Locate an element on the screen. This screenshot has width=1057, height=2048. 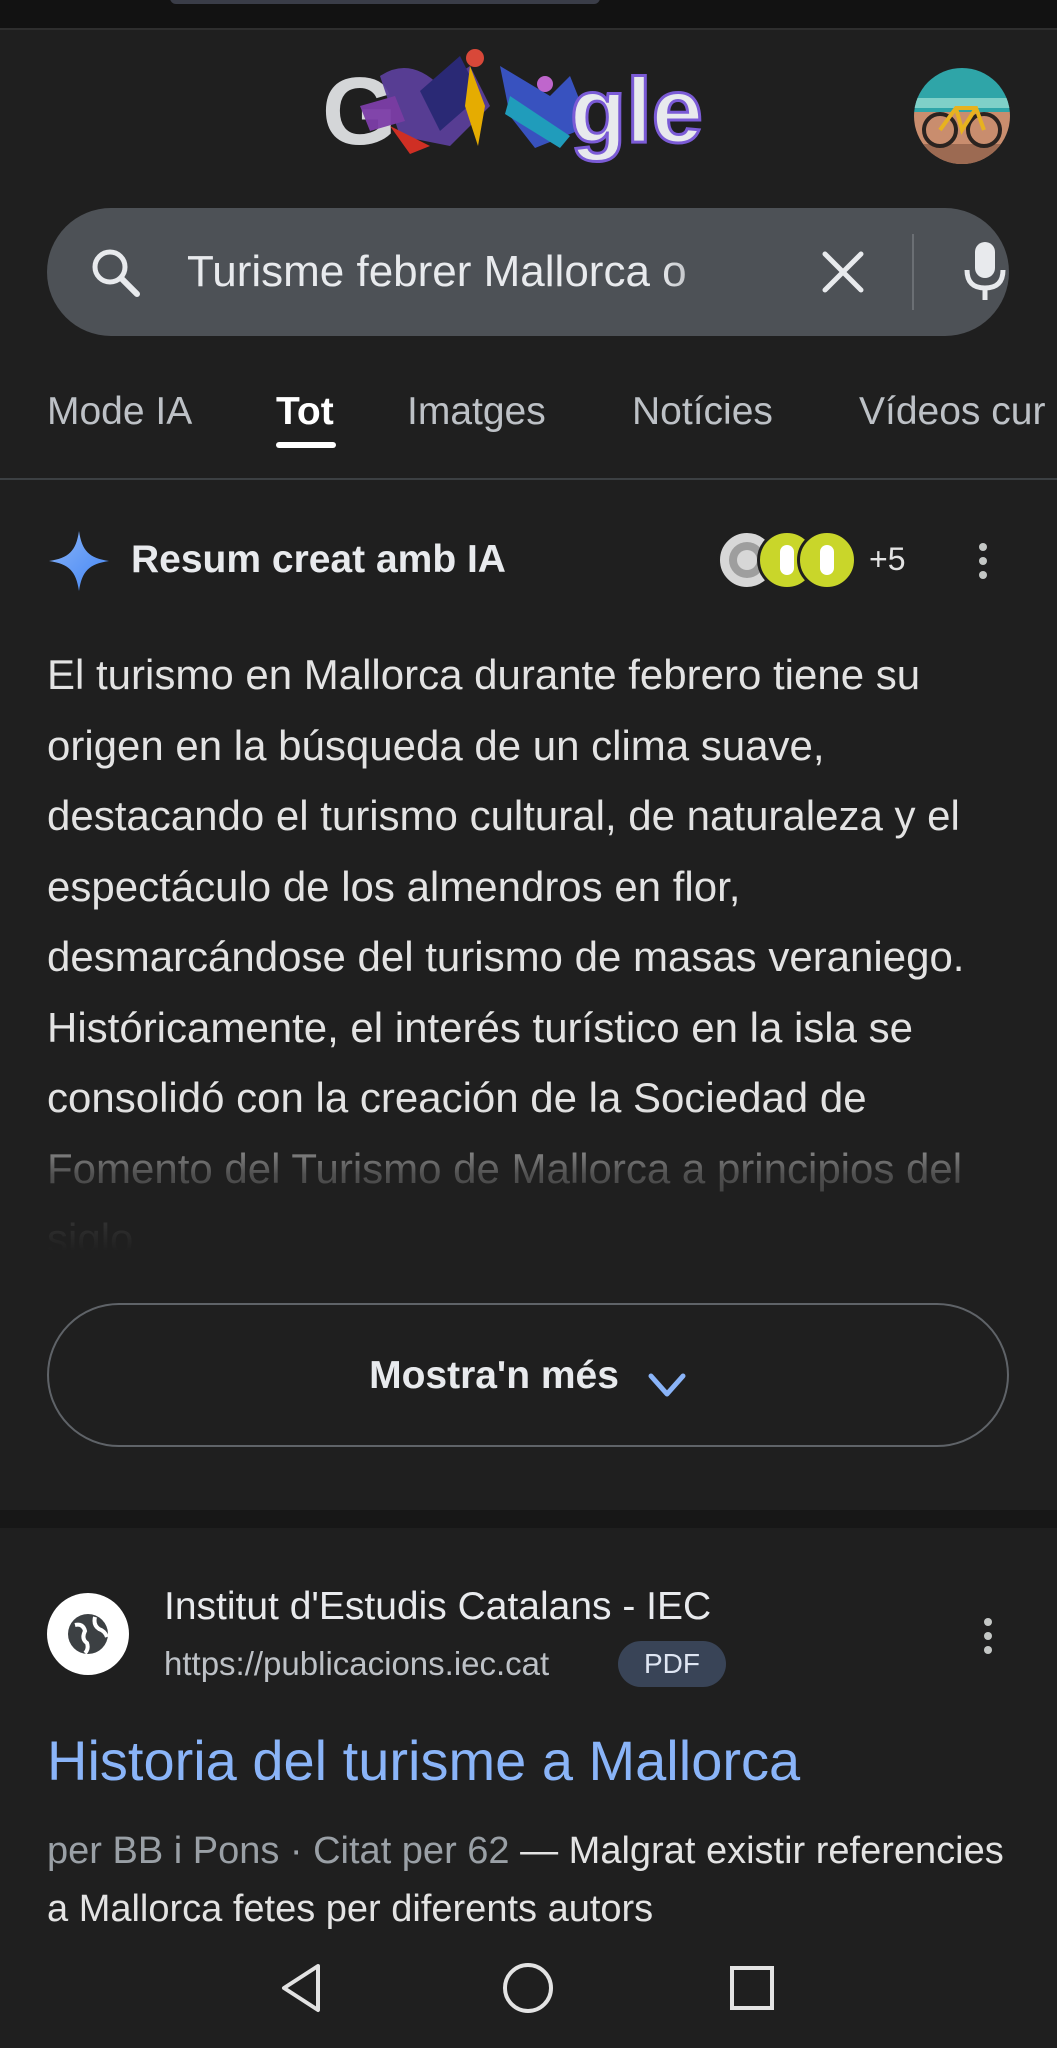
search-input: Turisme febrer Mallorca o is located at coordinates (482, 272).